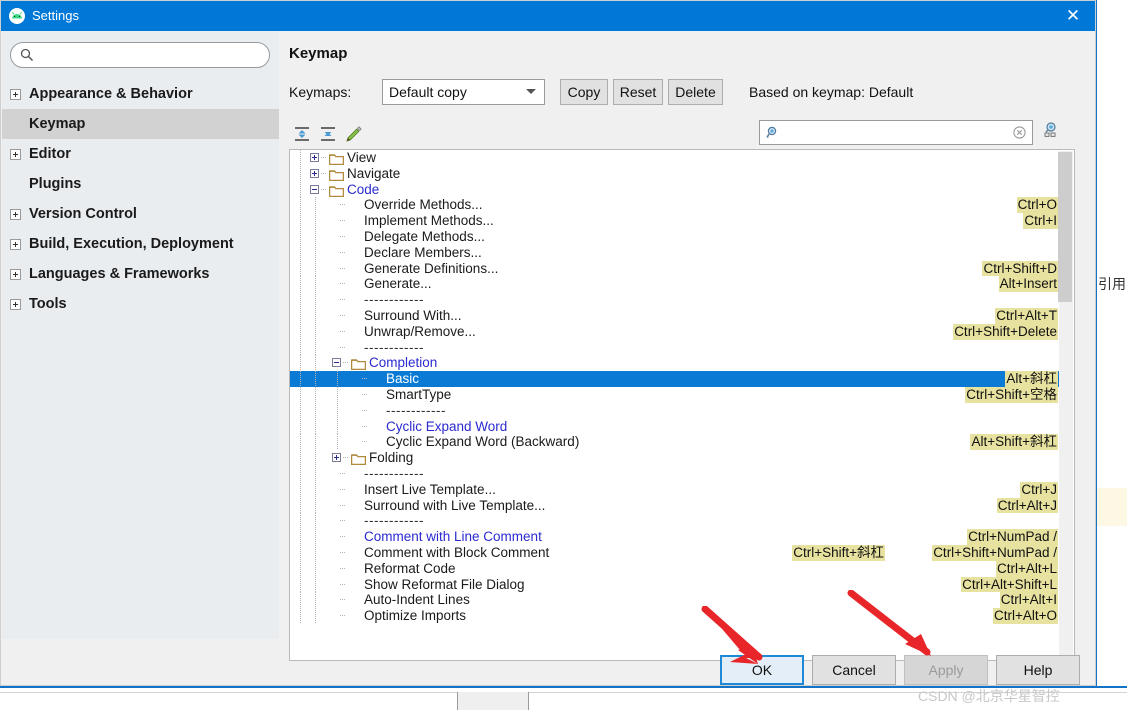 The image size is (1127, 710). I want to click on keymap-select: Default copy, so click(463, 92).